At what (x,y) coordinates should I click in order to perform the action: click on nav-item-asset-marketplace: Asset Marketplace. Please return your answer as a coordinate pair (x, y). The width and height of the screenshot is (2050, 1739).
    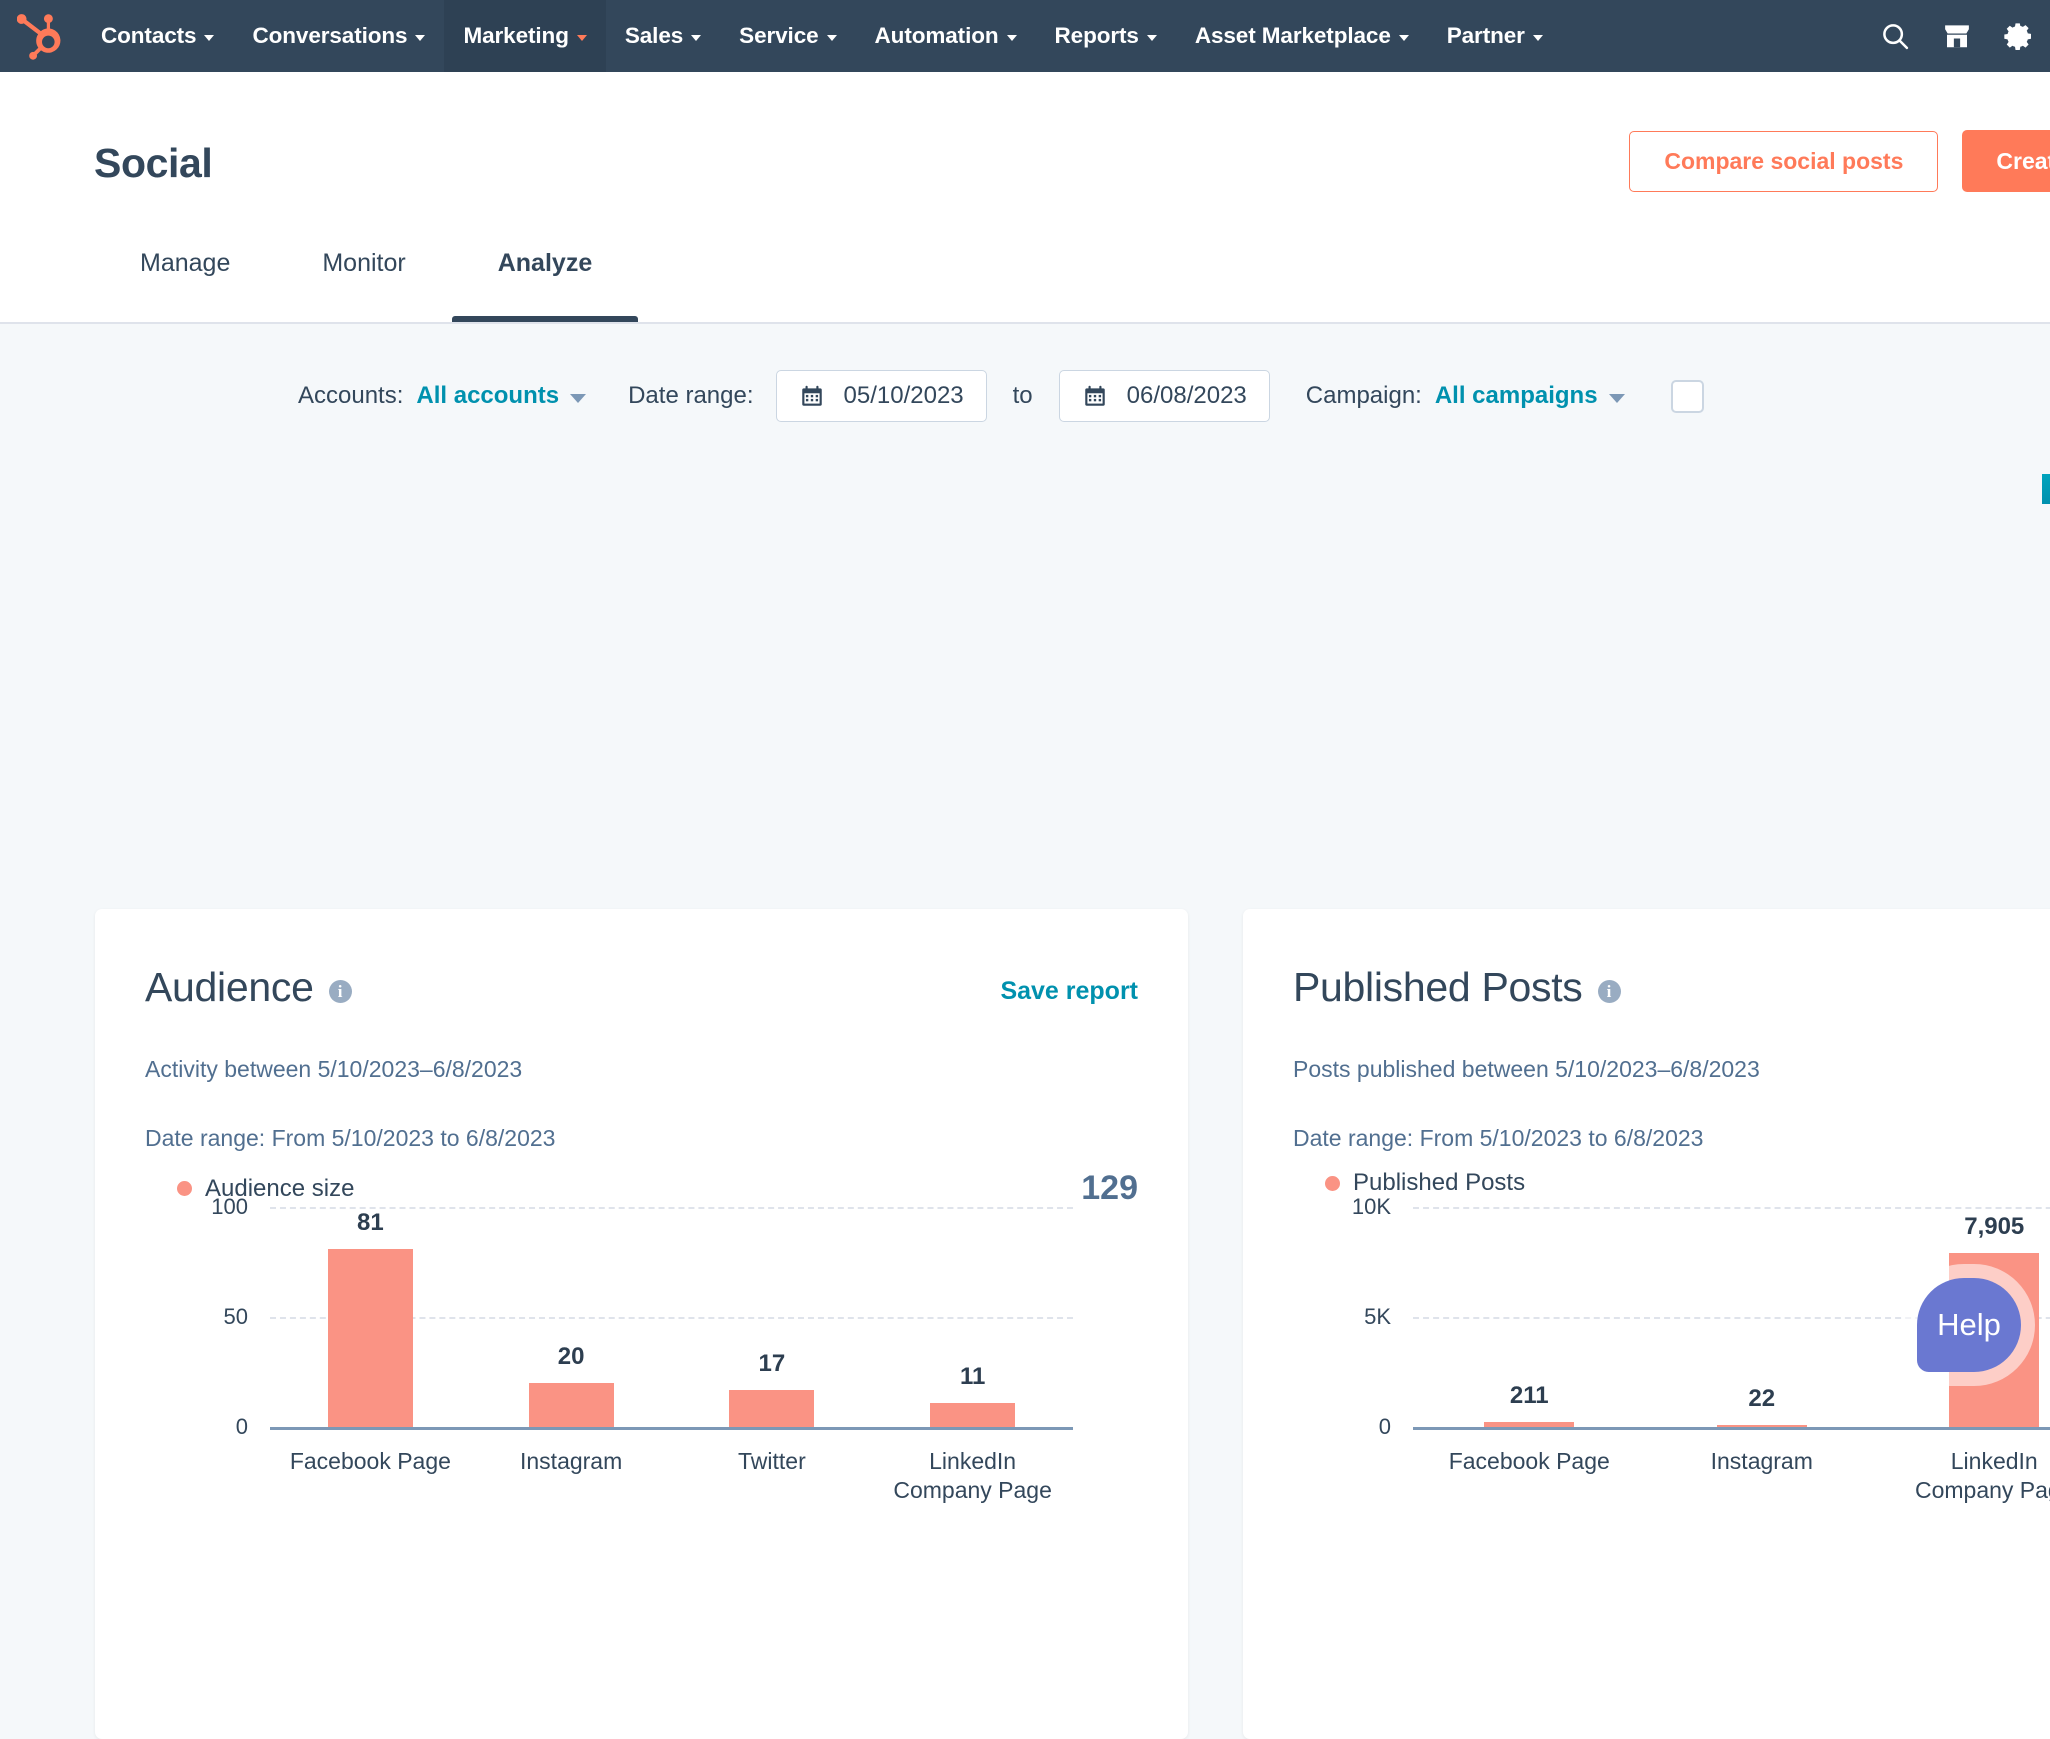
    Looking at the image, I should click on (1302, 36).